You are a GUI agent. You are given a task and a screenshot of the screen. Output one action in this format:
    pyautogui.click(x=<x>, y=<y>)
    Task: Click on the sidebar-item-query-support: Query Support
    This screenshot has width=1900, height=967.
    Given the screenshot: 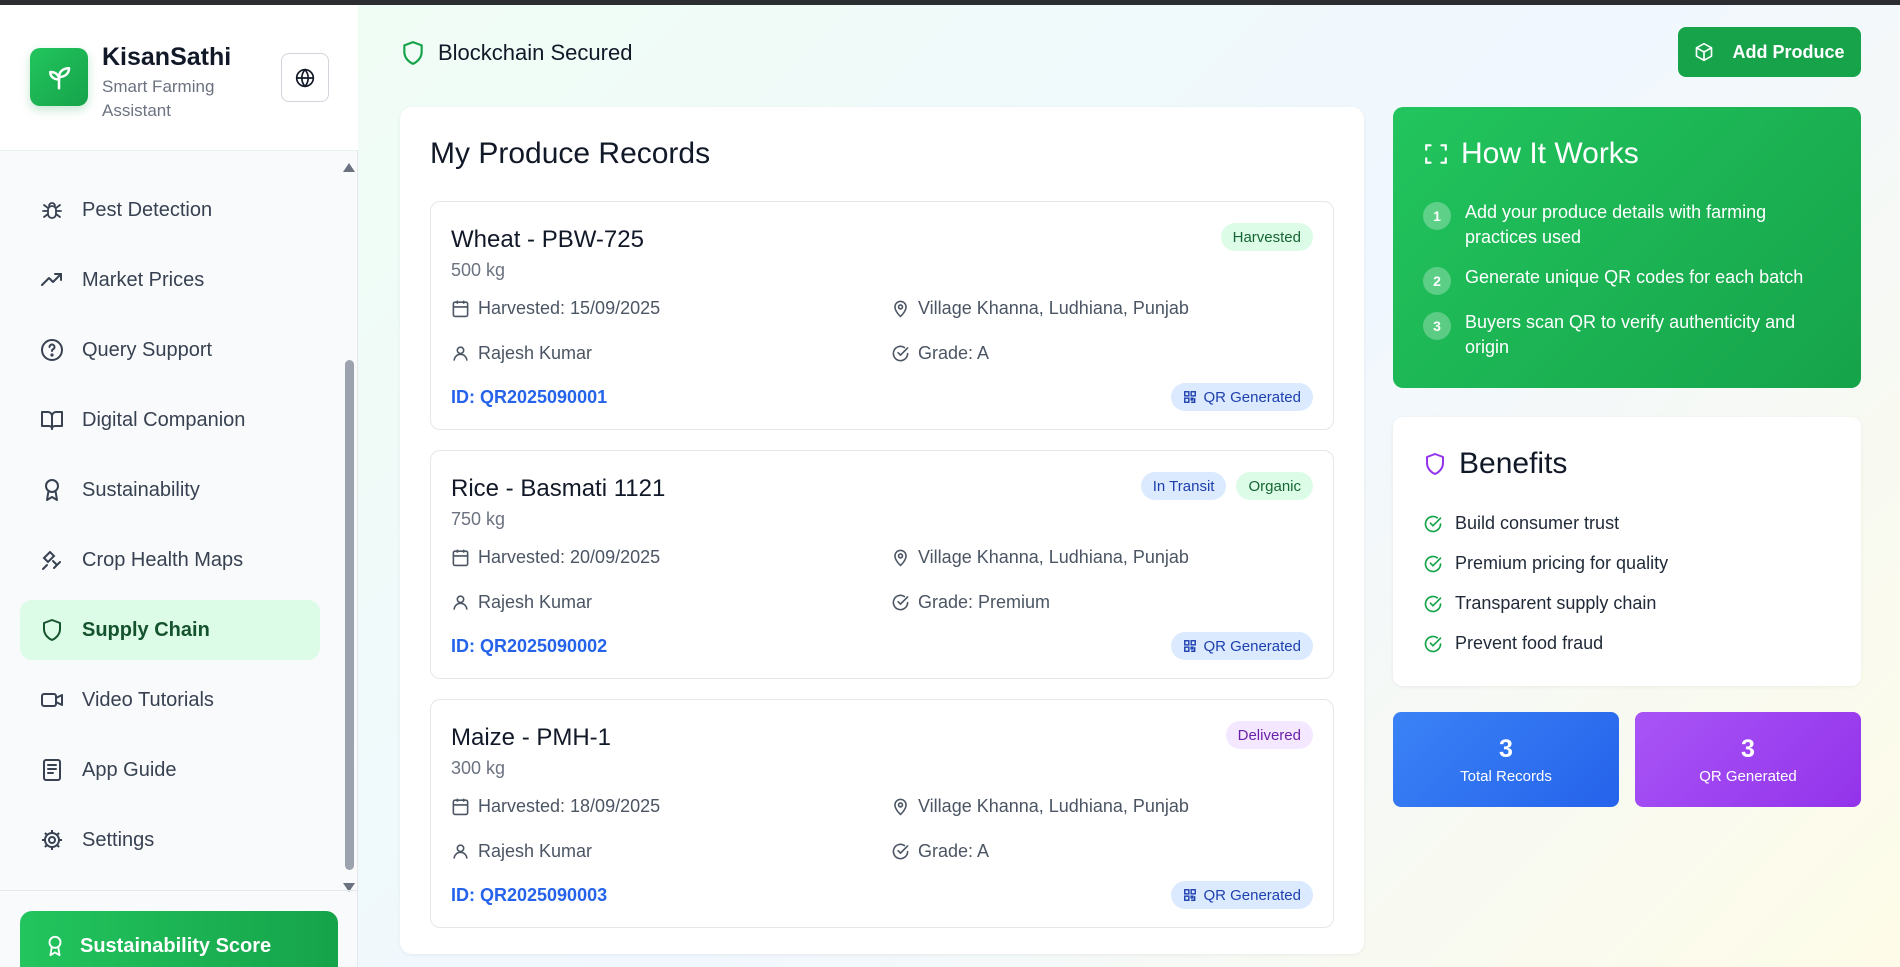 What is the action you would take?
    pyautogui.click(x=170, y=350)
    